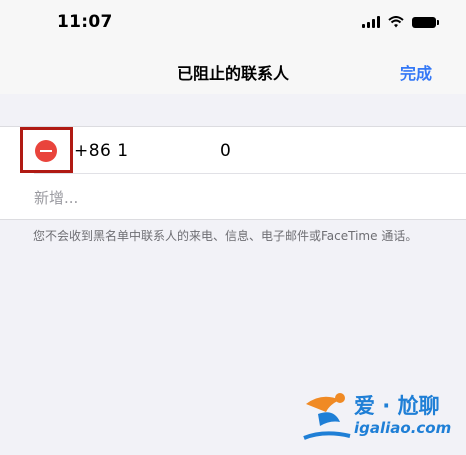 The height and width of the screenshot is (455, 466). I want to click on status-icons, so click(400, 22).